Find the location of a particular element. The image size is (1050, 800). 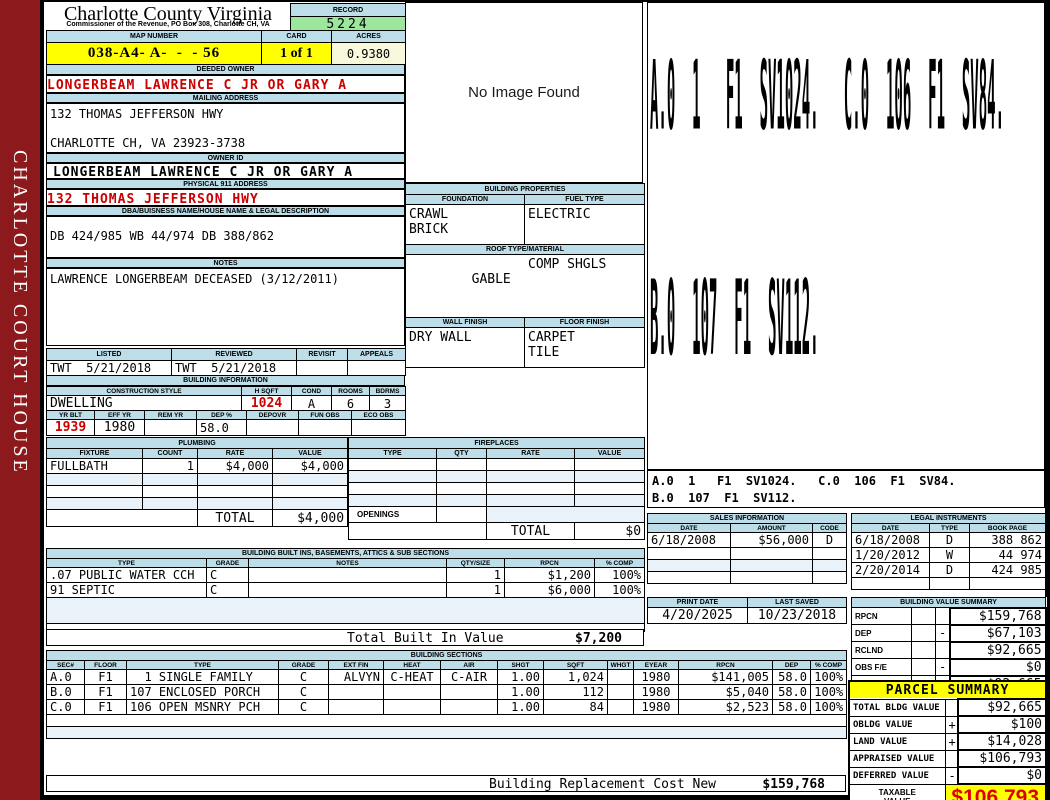

legal-description-value: DB 424/985 WB 44/974 DB 388/862 is located at coordinates (162, 236).